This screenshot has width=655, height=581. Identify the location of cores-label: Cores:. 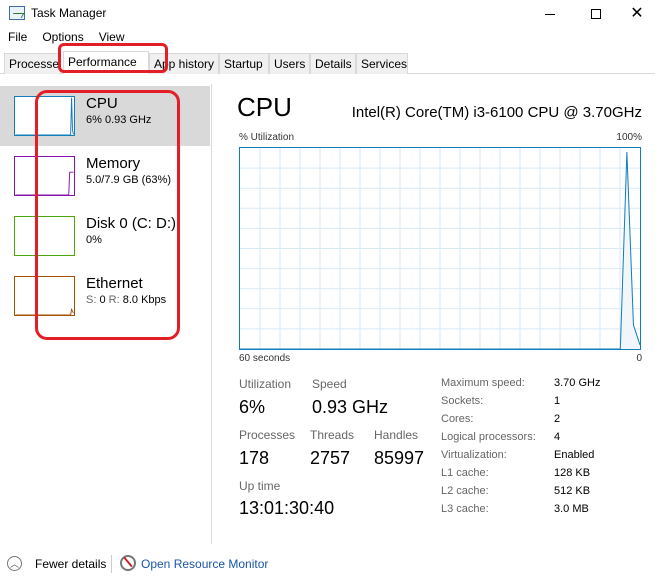
(457, 419).